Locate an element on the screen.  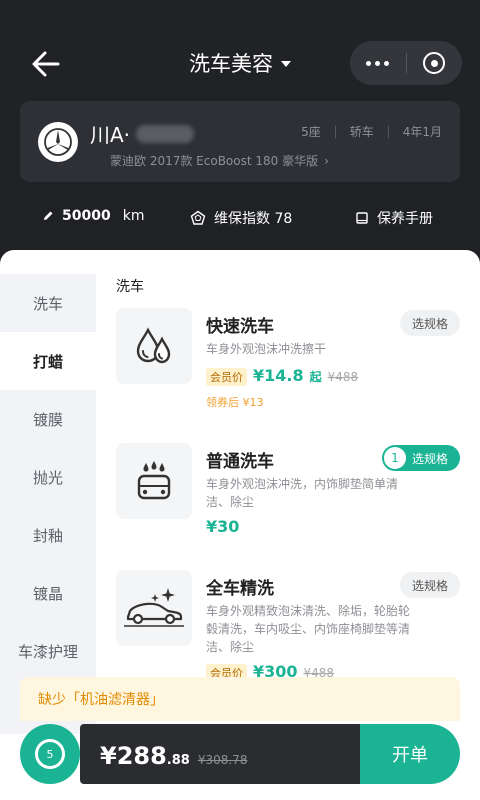
maintenance-index: 维保指数 78 is located at coordinates (253, 219).